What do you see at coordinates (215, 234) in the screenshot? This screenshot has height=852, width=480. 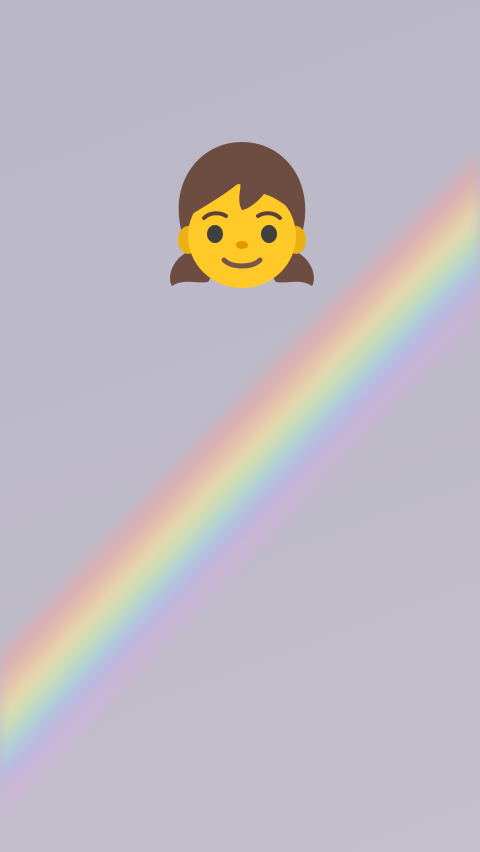 I see `left-eye` at bounding box center [215, 234].